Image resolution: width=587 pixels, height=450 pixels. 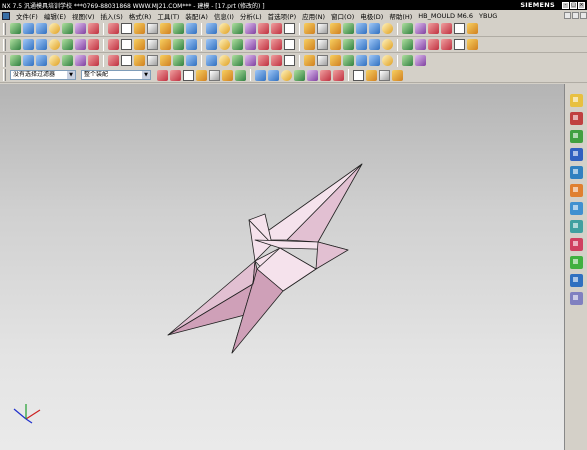 What do you see at coordinates (459, 28) in the screenshot?
I see `render-l-icon` at bounding box center [459, 28].